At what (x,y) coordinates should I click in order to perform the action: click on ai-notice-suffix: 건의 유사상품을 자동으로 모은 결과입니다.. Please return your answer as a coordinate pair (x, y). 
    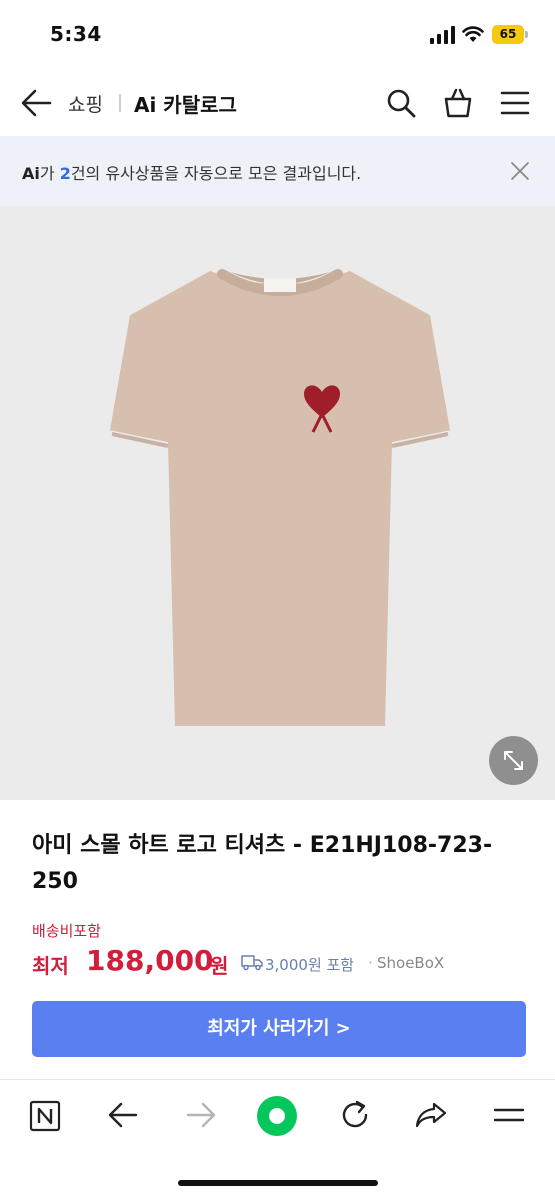
    Looking at the image, I should click on (216, 173).